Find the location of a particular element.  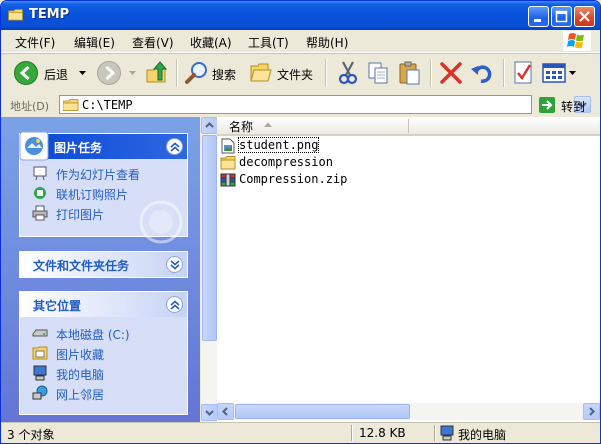

back-label: 后退 is located at coordinates (56, 75).